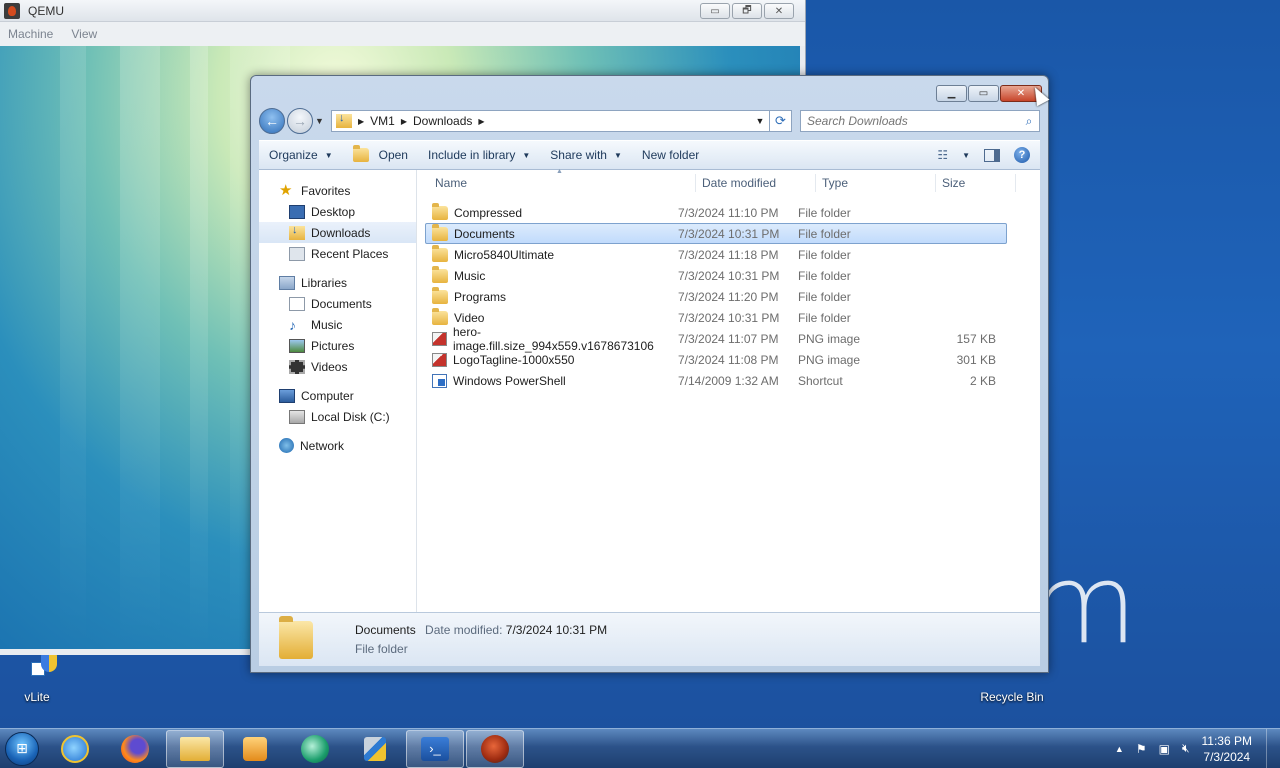 The image size is (1280, 768). What do you see at coordinates (272, 121) in the screenshot?
I see `back-button: ←` at bounding box center [272, 121].